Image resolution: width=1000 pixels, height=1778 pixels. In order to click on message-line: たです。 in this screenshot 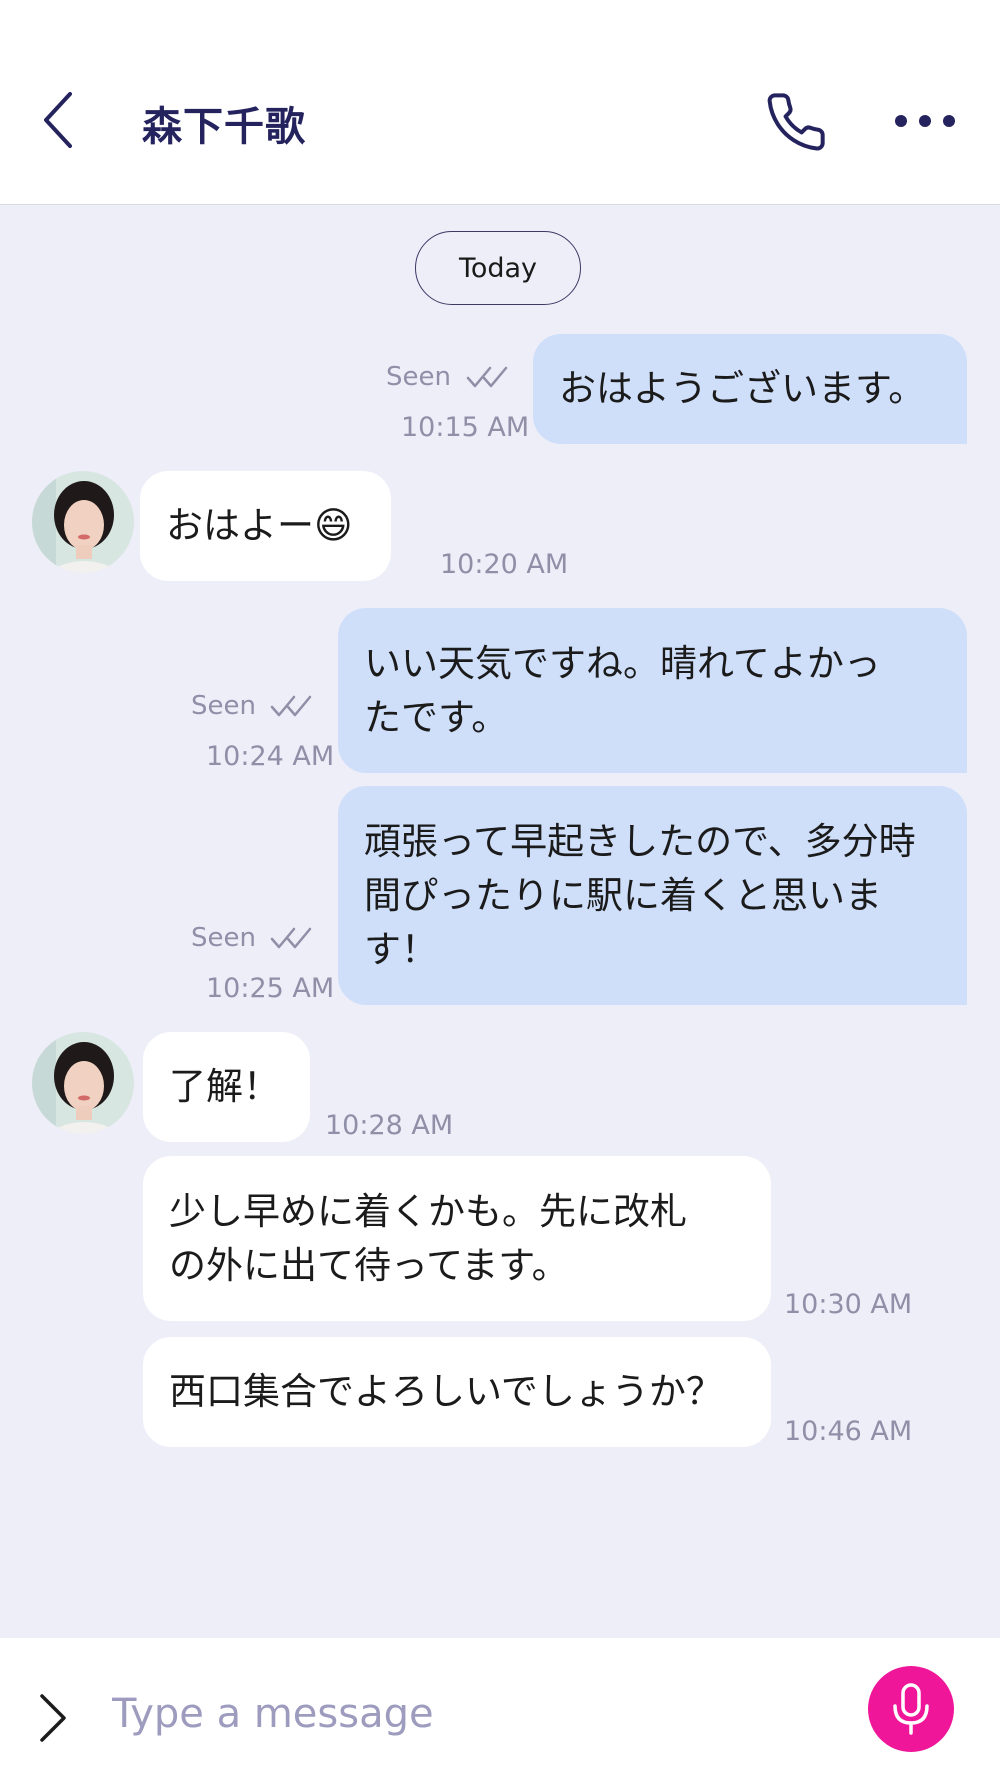, I will do `click(436, 717)`.